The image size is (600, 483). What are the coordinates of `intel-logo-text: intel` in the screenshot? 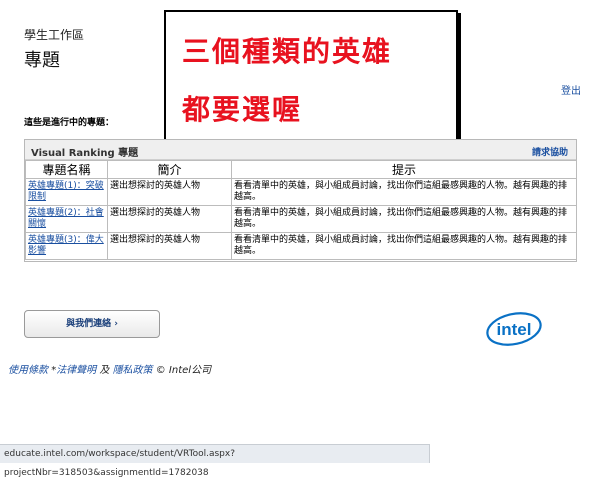 It's located at (514, 329).